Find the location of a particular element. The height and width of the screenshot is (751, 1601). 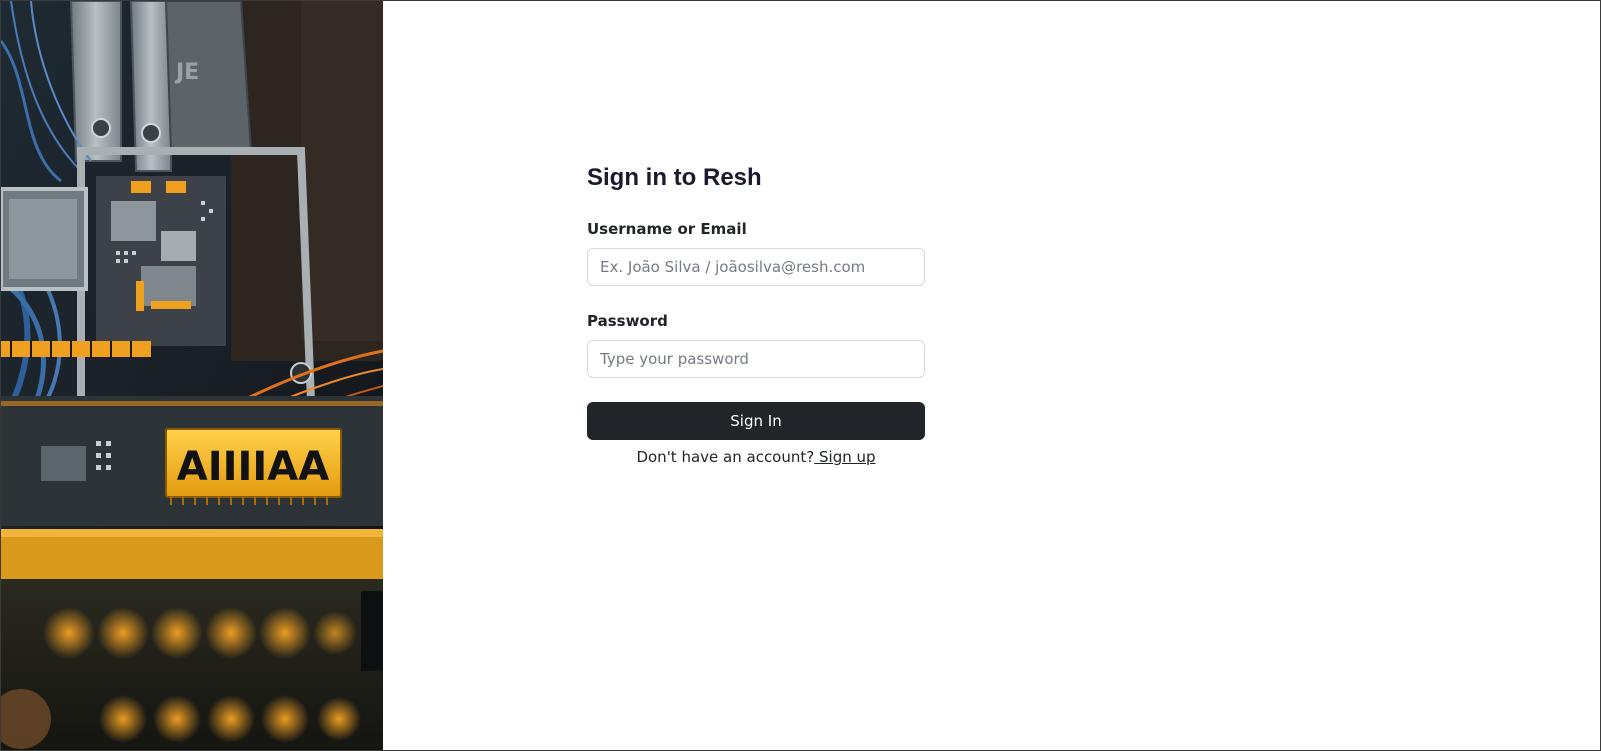

sign-up-link: Sign up is located at coordinates (845, 457).